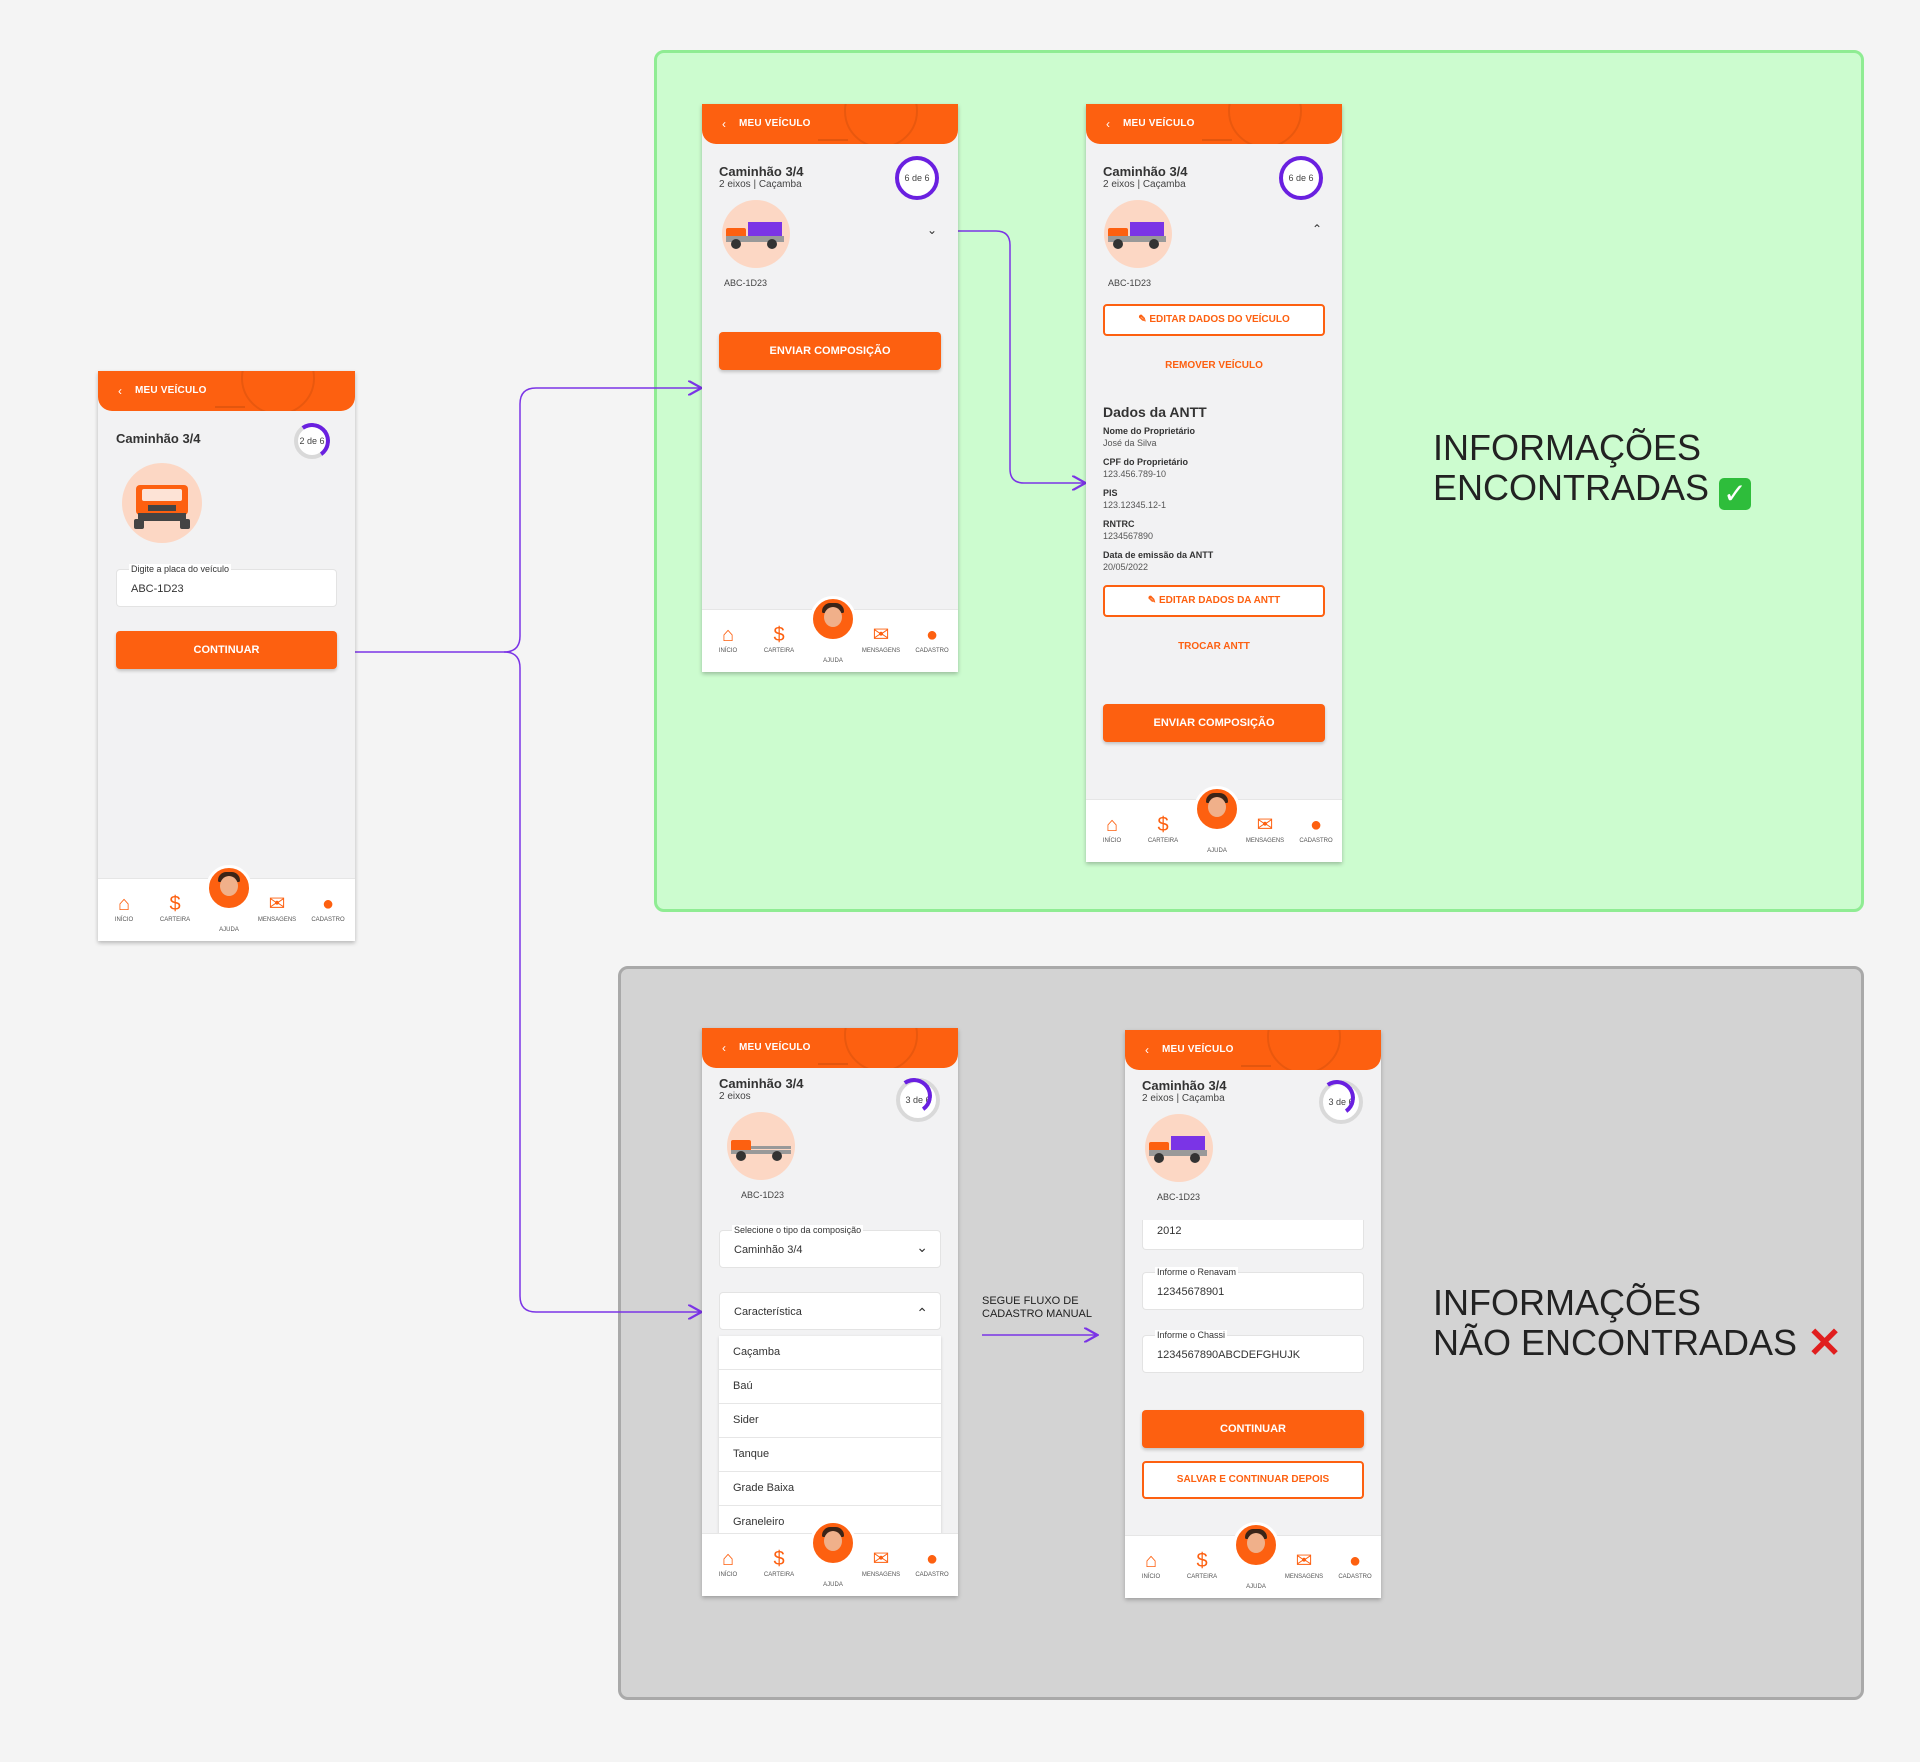 The image size is (1920, 1762). I want to click on chevron-down-icon: ⌄, so click(932, 230).